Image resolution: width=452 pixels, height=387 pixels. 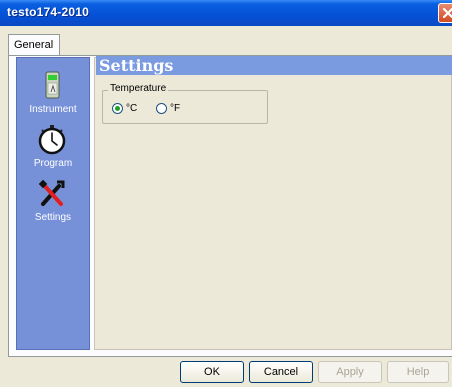 I want to click on apply-button: Apply, so click(x=350, y=372).